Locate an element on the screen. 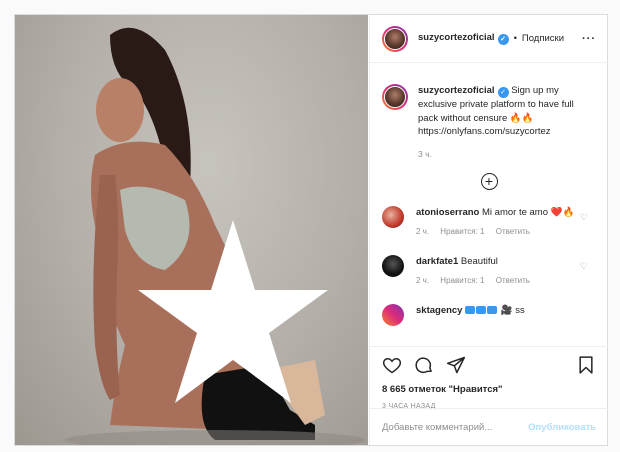 The image size is (620, 452). caption-avatar is located at coordinates (395, 97).